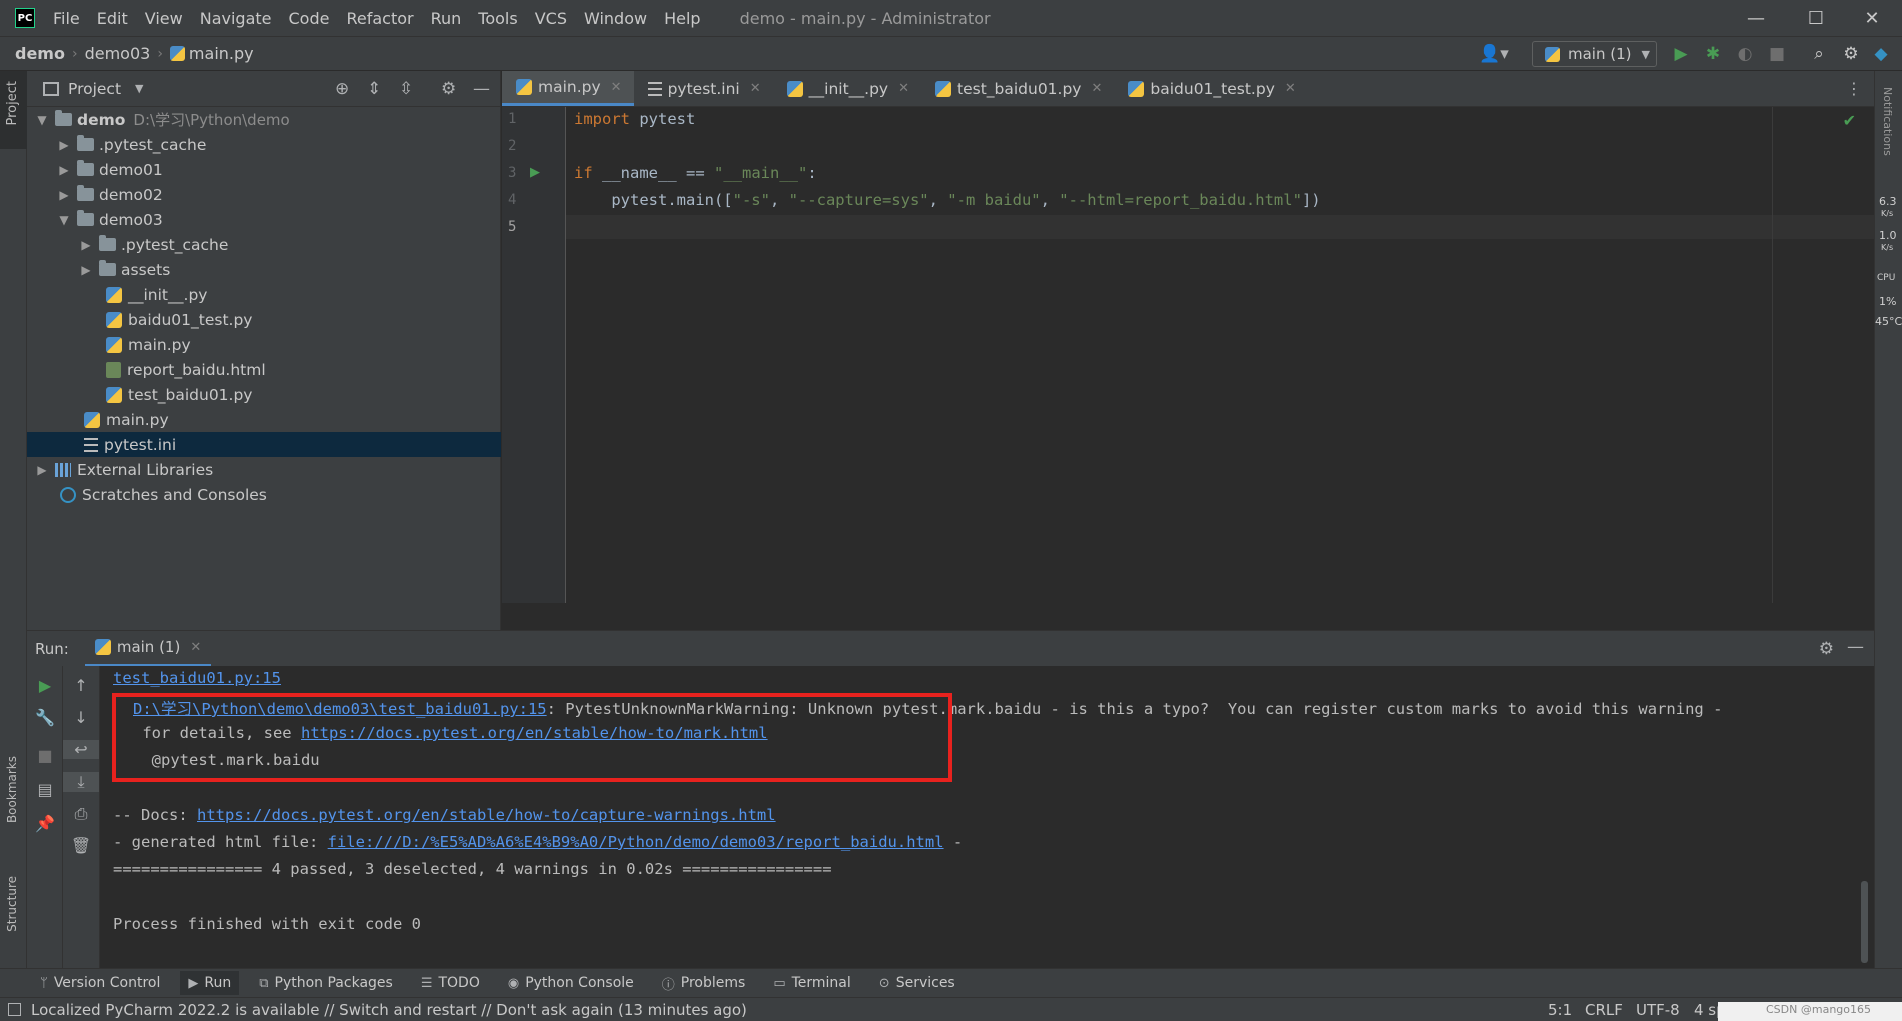  Describe the element at coordinates (264, 469) in the screenshot. I see `tree-item-external-libraries: ▶ External Libraries` at that location.